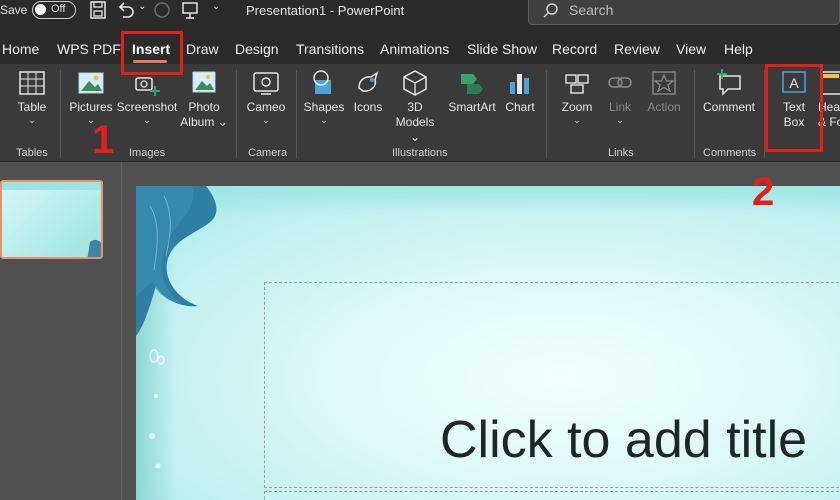  What do you see at coordinates (268, 153) in the screenshot?
I see `group-label-camera: Camera` at bounding box center [268, 153].